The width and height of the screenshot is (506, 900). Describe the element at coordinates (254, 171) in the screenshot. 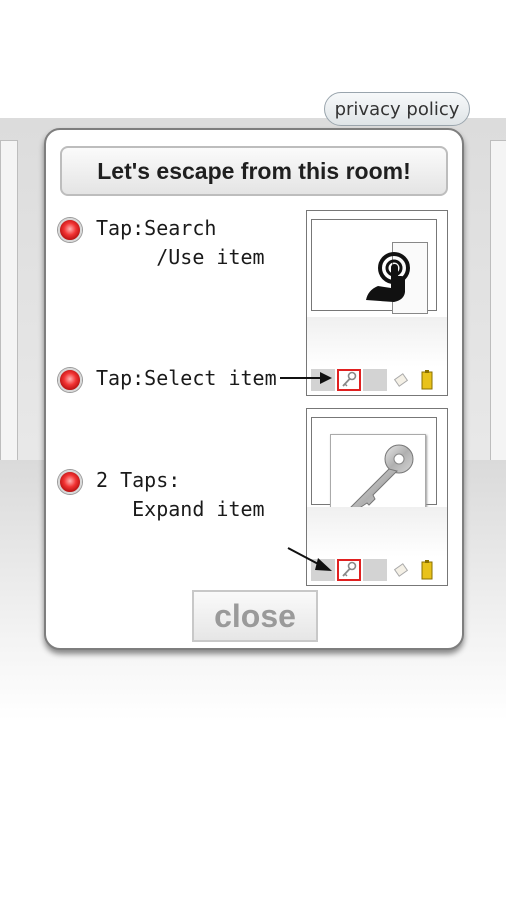

I see `dialog-title: Let's escape from this room!` at that location.